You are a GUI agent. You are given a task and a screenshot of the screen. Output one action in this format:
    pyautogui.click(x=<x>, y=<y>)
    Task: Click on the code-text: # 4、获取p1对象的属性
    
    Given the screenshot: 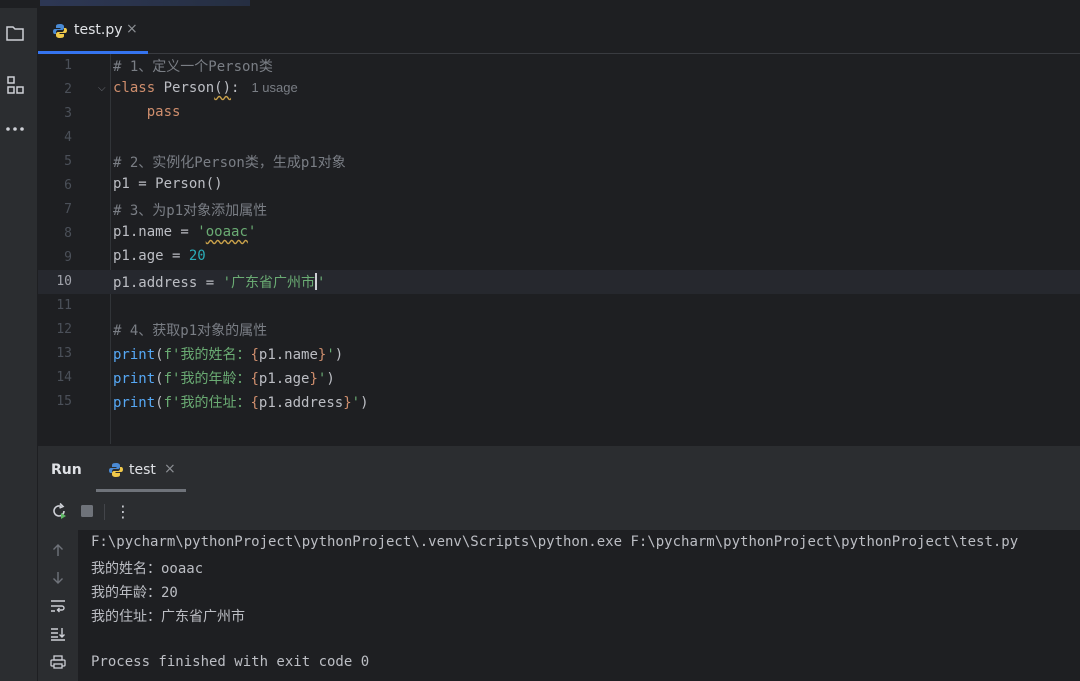 What is the action you would take?
    pyautogui.click(x=190, y=331)
    